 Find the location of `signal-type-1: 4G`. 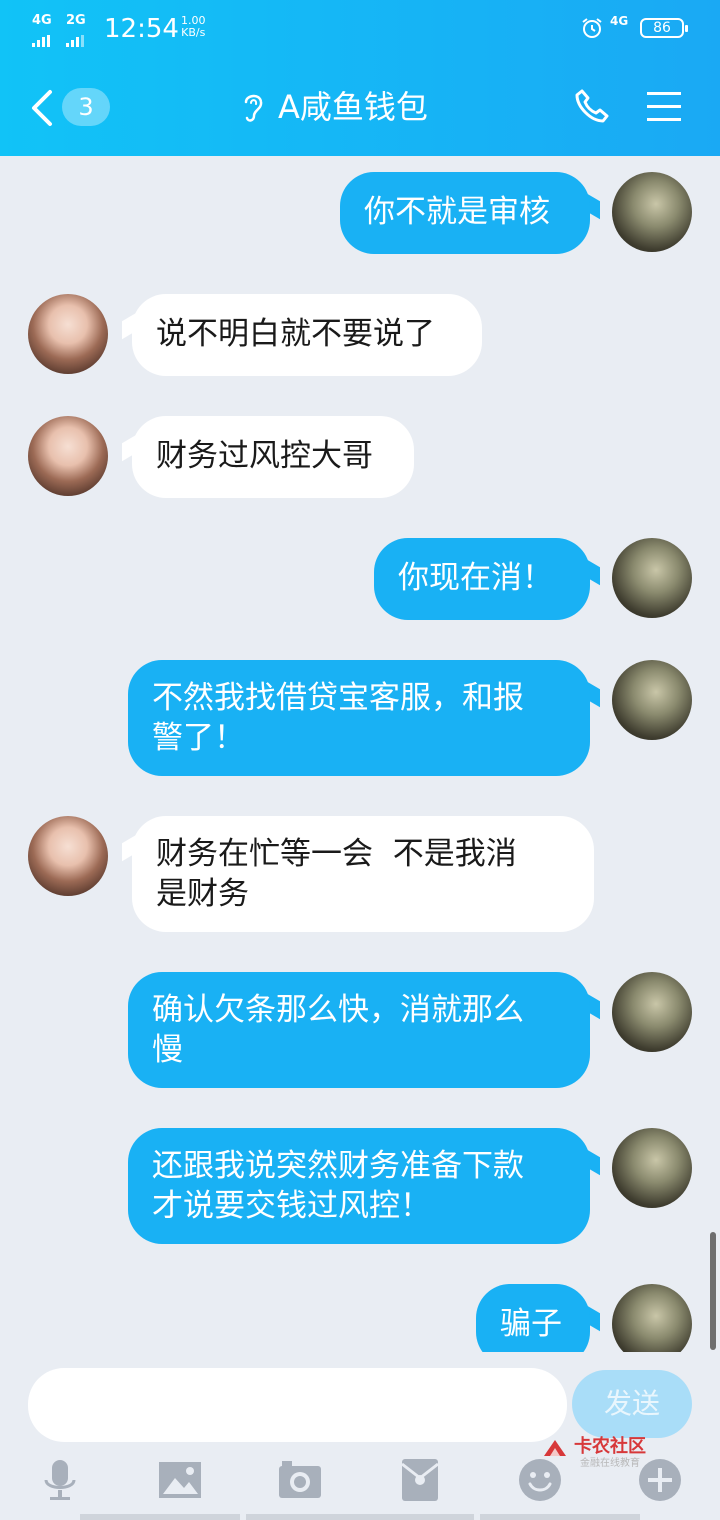

signal-type-1: 4G is located at coordinates (42, 20).